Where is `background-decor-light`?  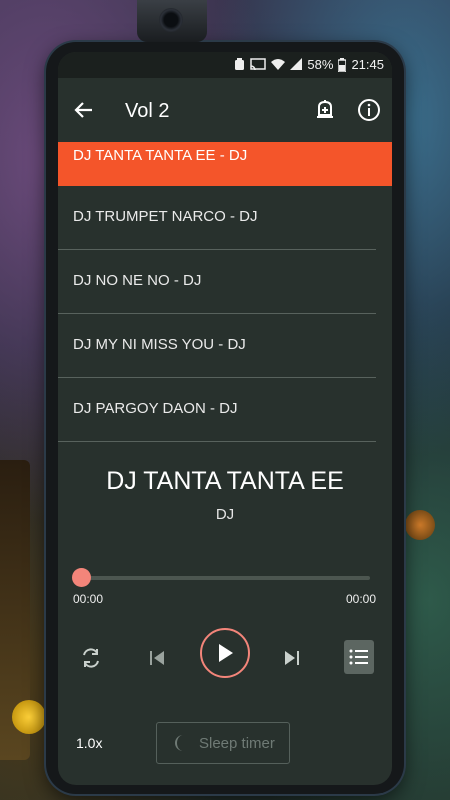
background-decor-light is located at coordinates (29, 717).